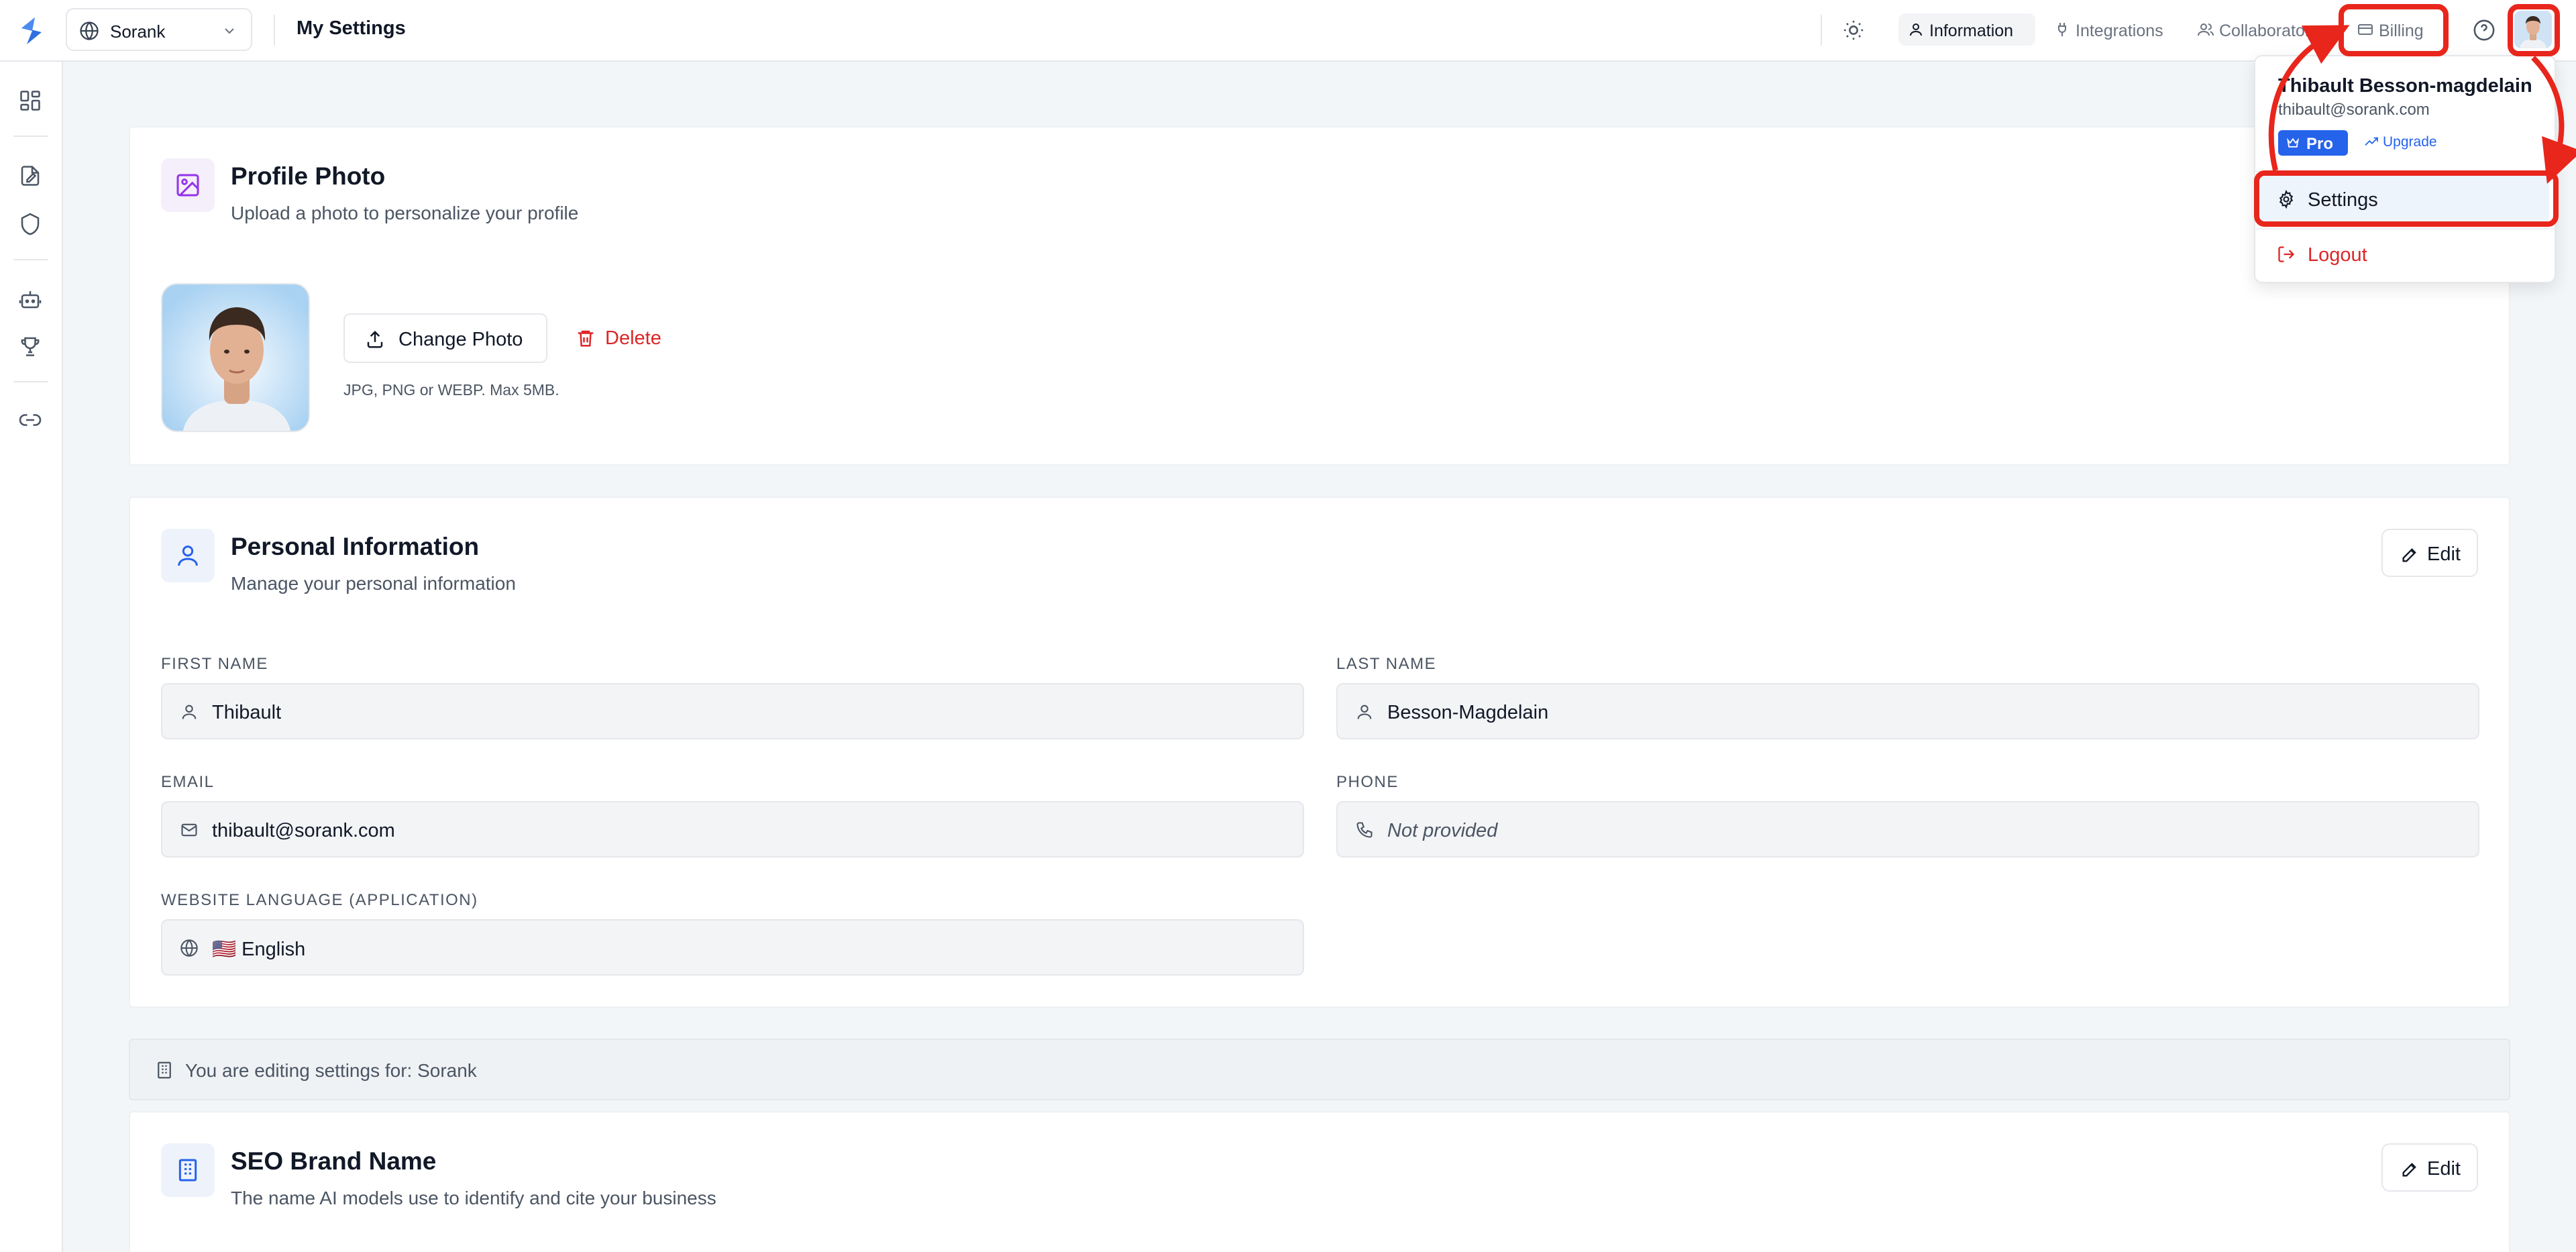 The width and height of the screenshot is (2576, 1252). Describe the element at coordinates (30, 224) in the screenshot. I see `shield-icon` at that location.